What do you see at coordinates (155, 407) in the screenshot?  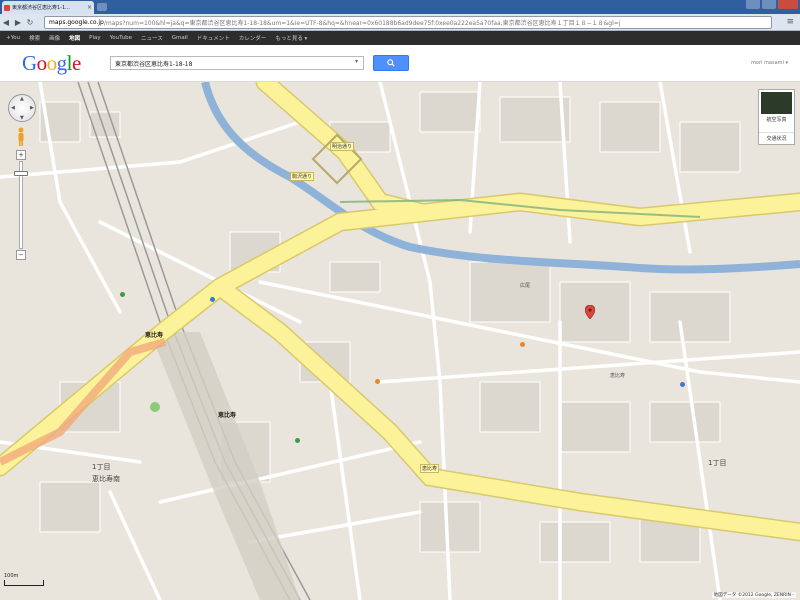 I see `park-marker` at bounding box center [155, 407].